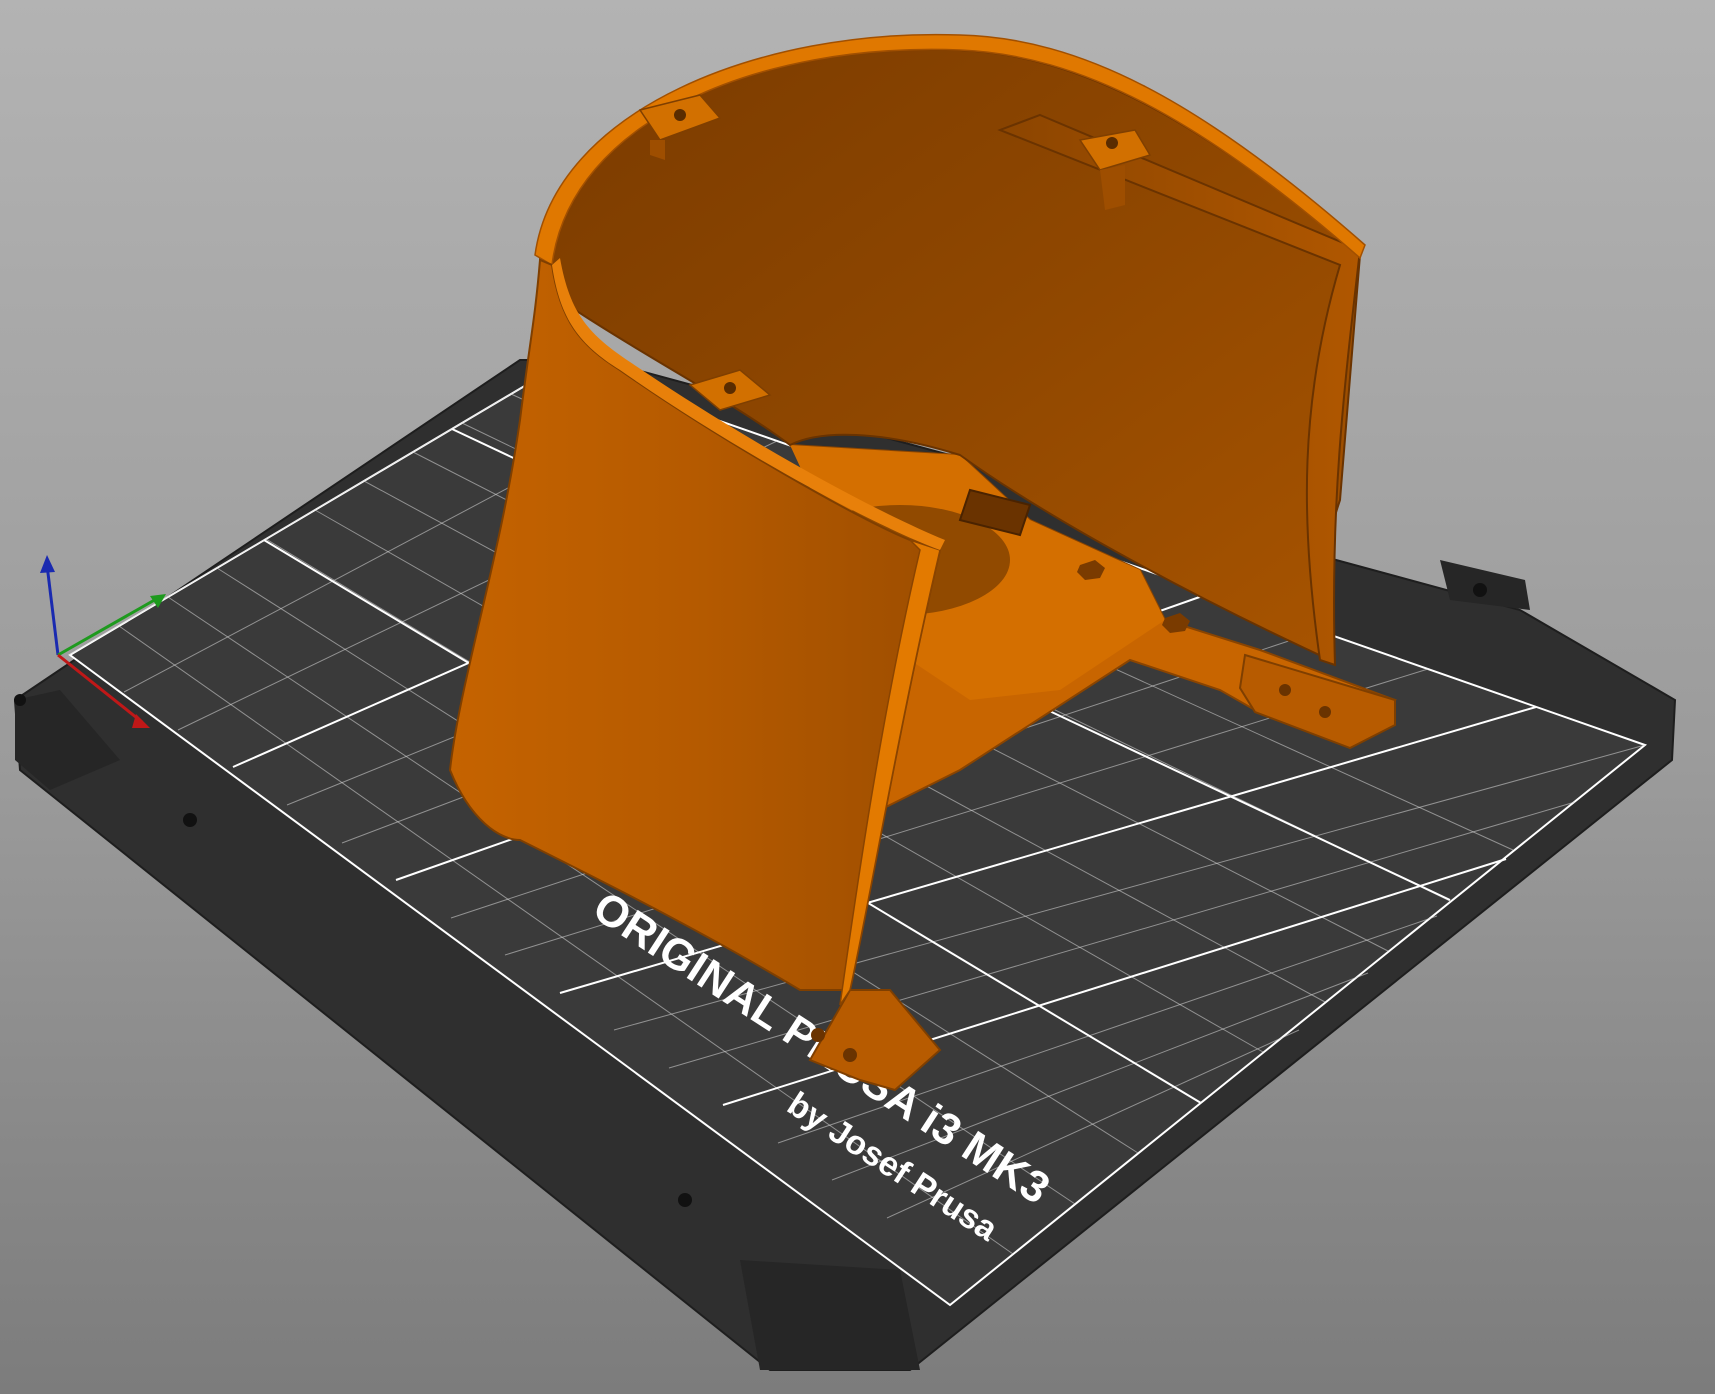 The width and height of the screenshot is (1715, 1394). What do you see at coordinates (830, 1315) in the screenshot?
I see `bed-ear-bottom` at bounding box center [830, 1315].